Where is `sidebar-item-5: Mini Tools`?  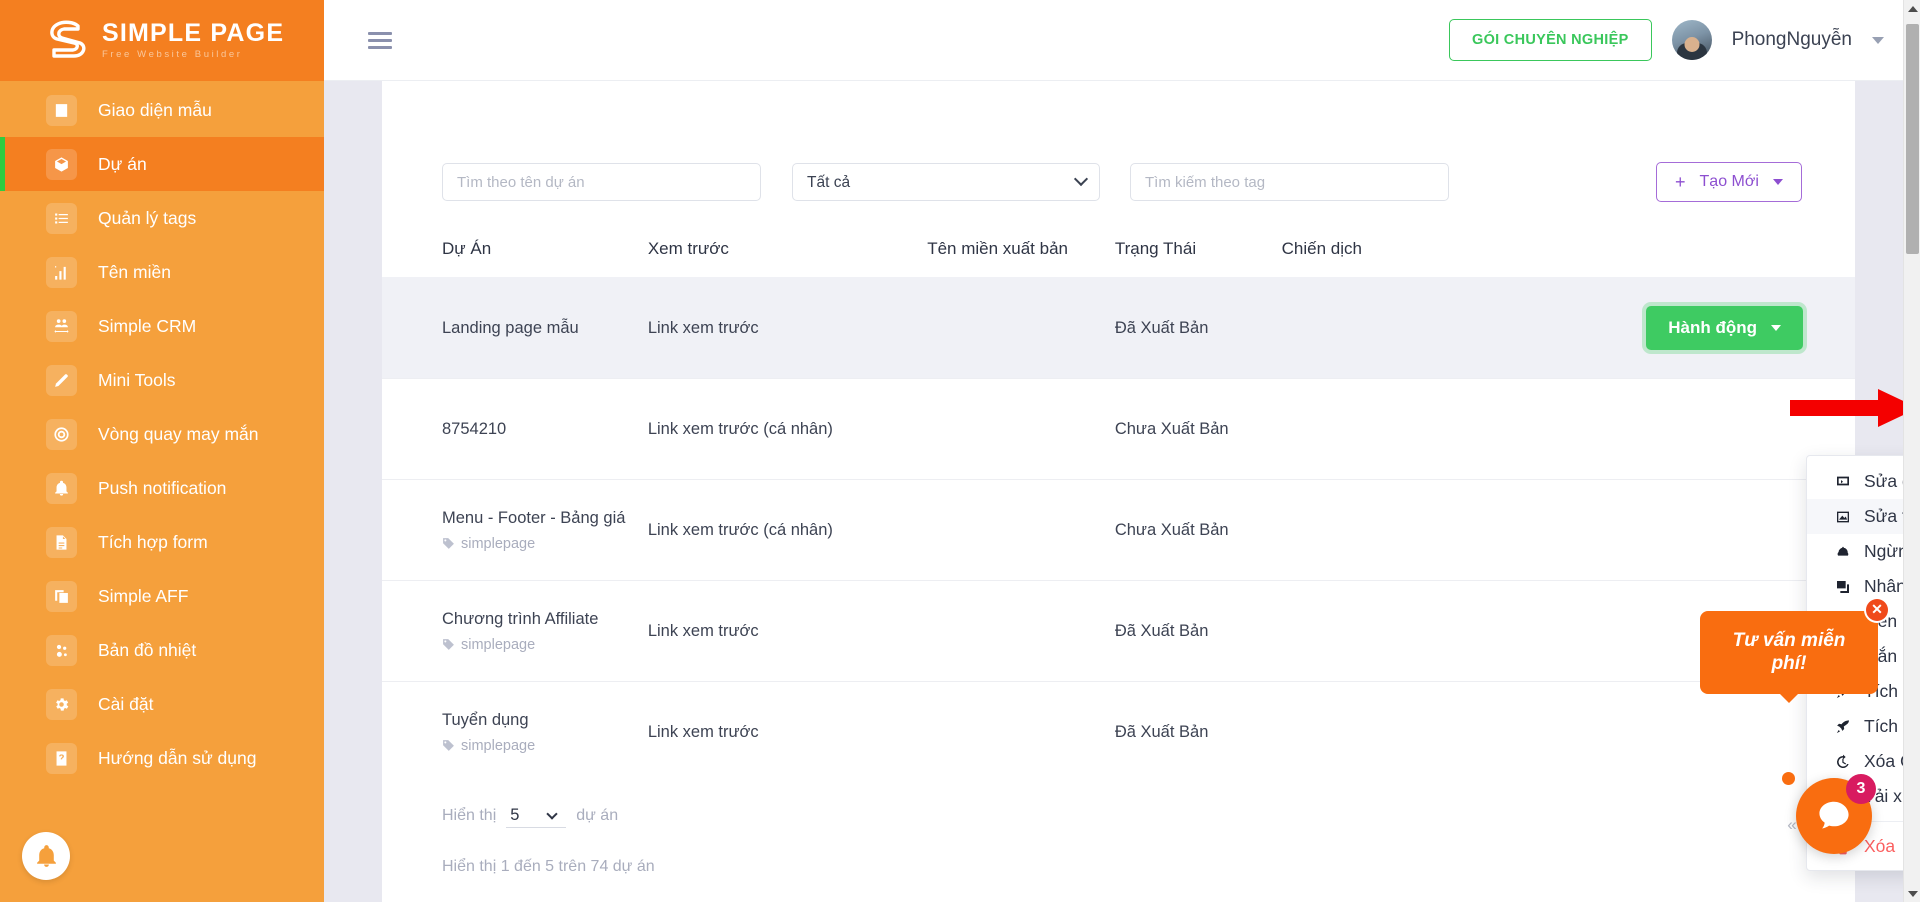
sidebar-item-5: Mini Tools is located at coordinates (162, 380).